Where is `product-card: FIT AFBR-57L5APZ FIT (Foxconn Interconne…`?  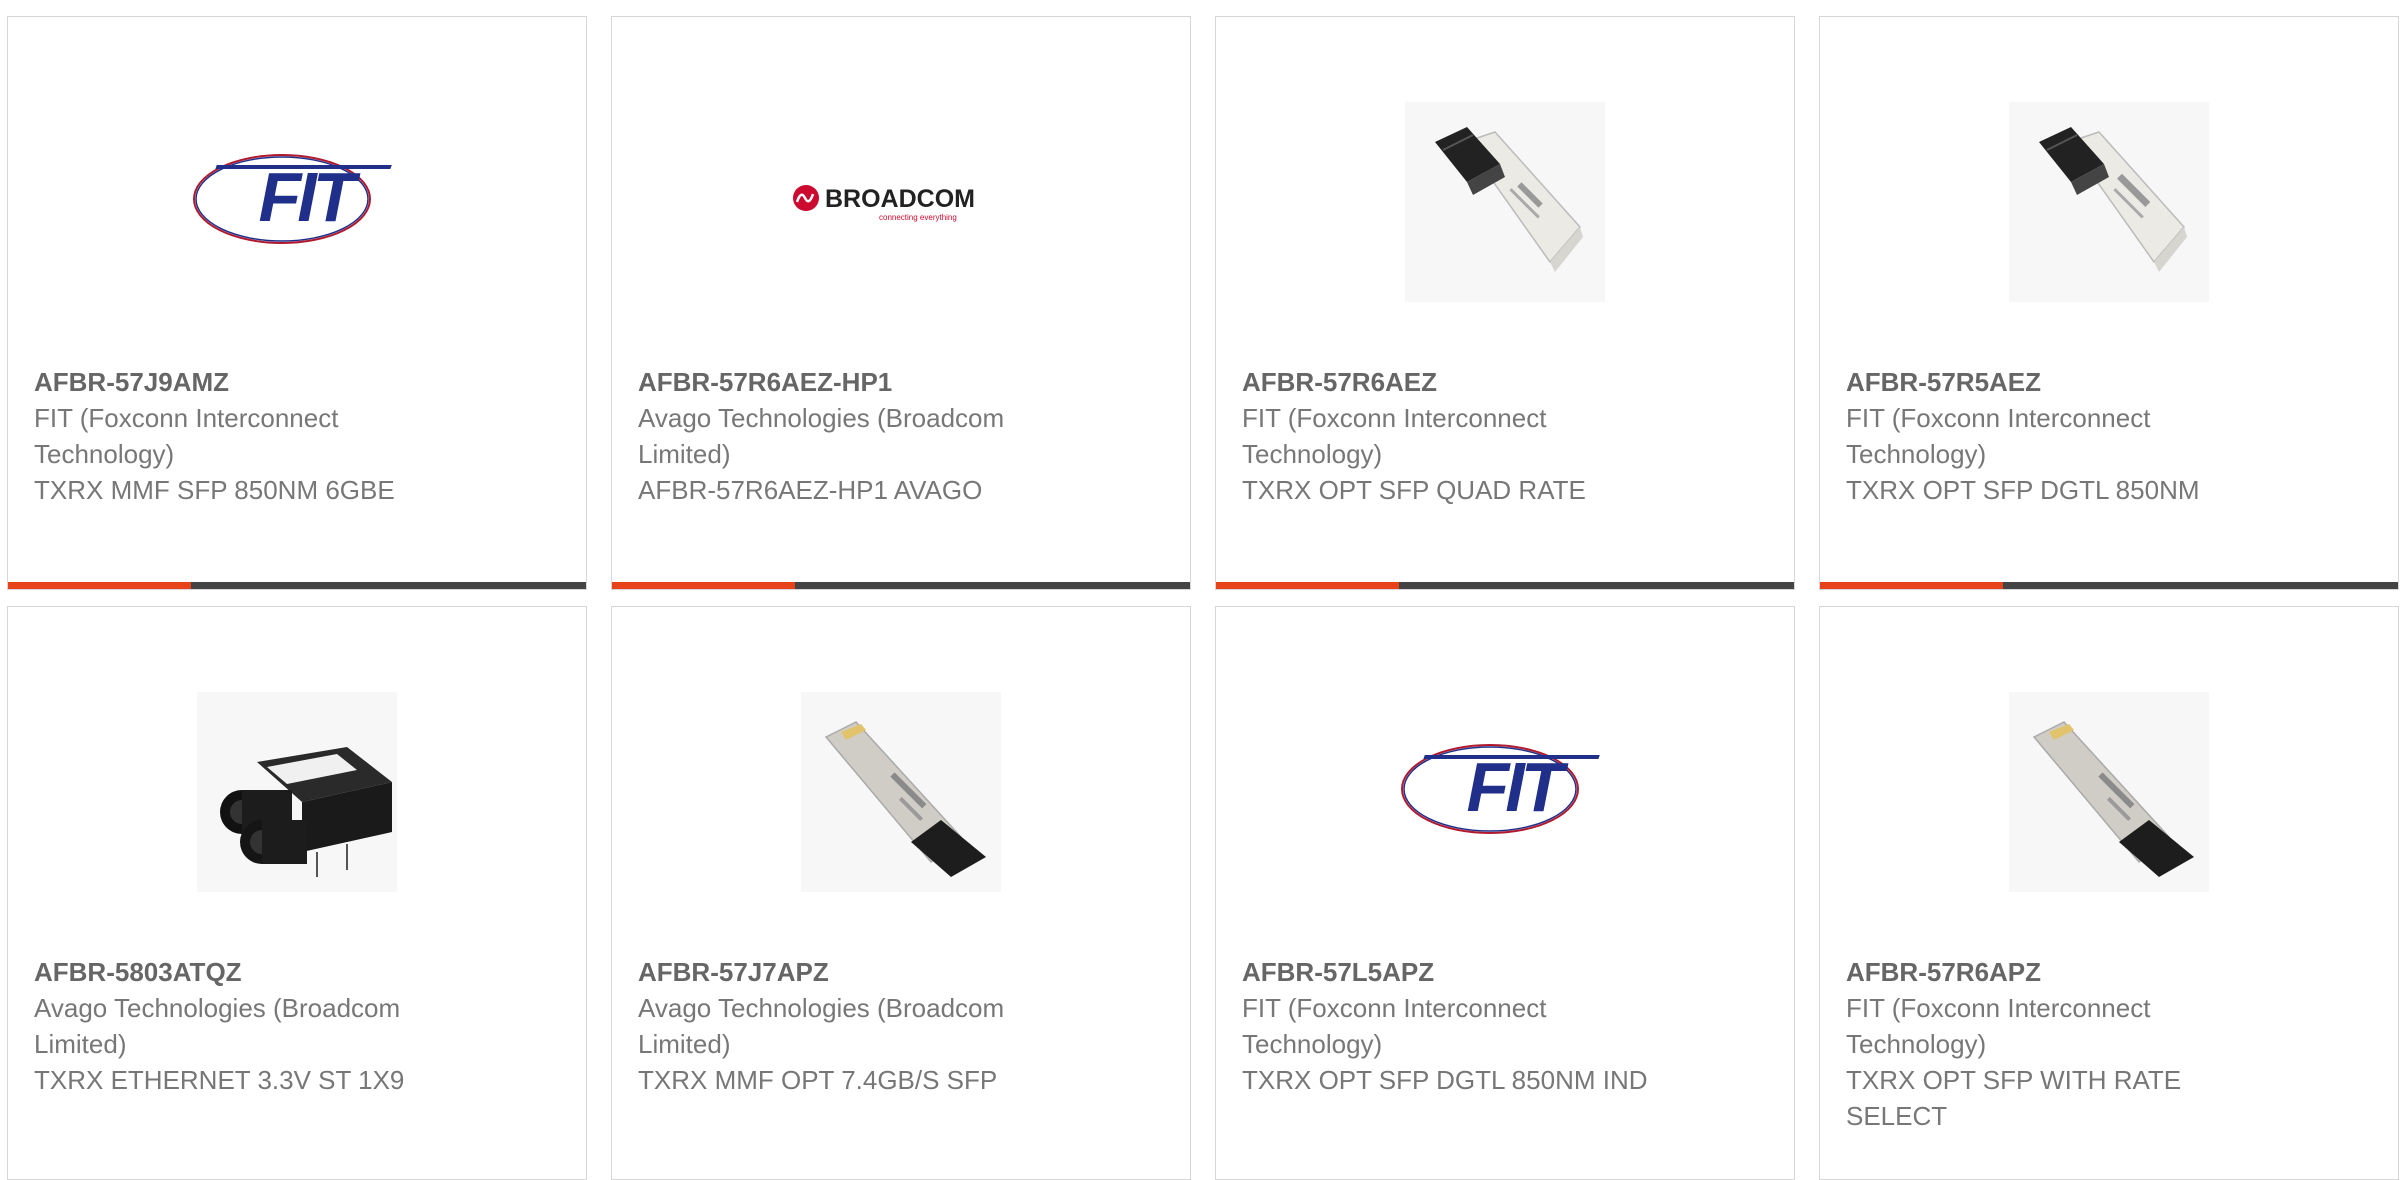 product-card: FIT AFBR-57L5APZ FIT (Foxconn Interconne… is located at coordinates (1505, 893).